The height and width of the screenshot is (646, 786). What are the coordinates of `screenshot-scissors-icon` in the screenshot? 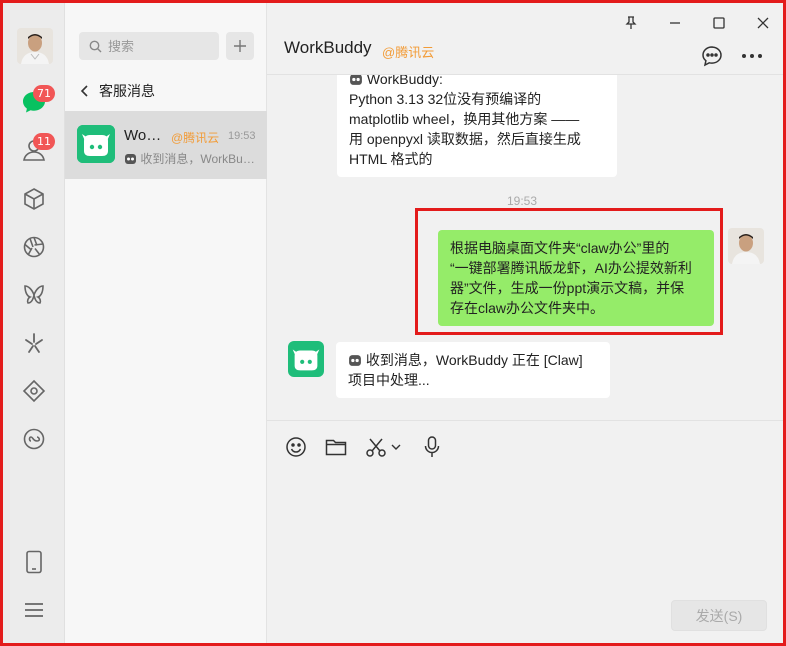 It's located at (376, 447).